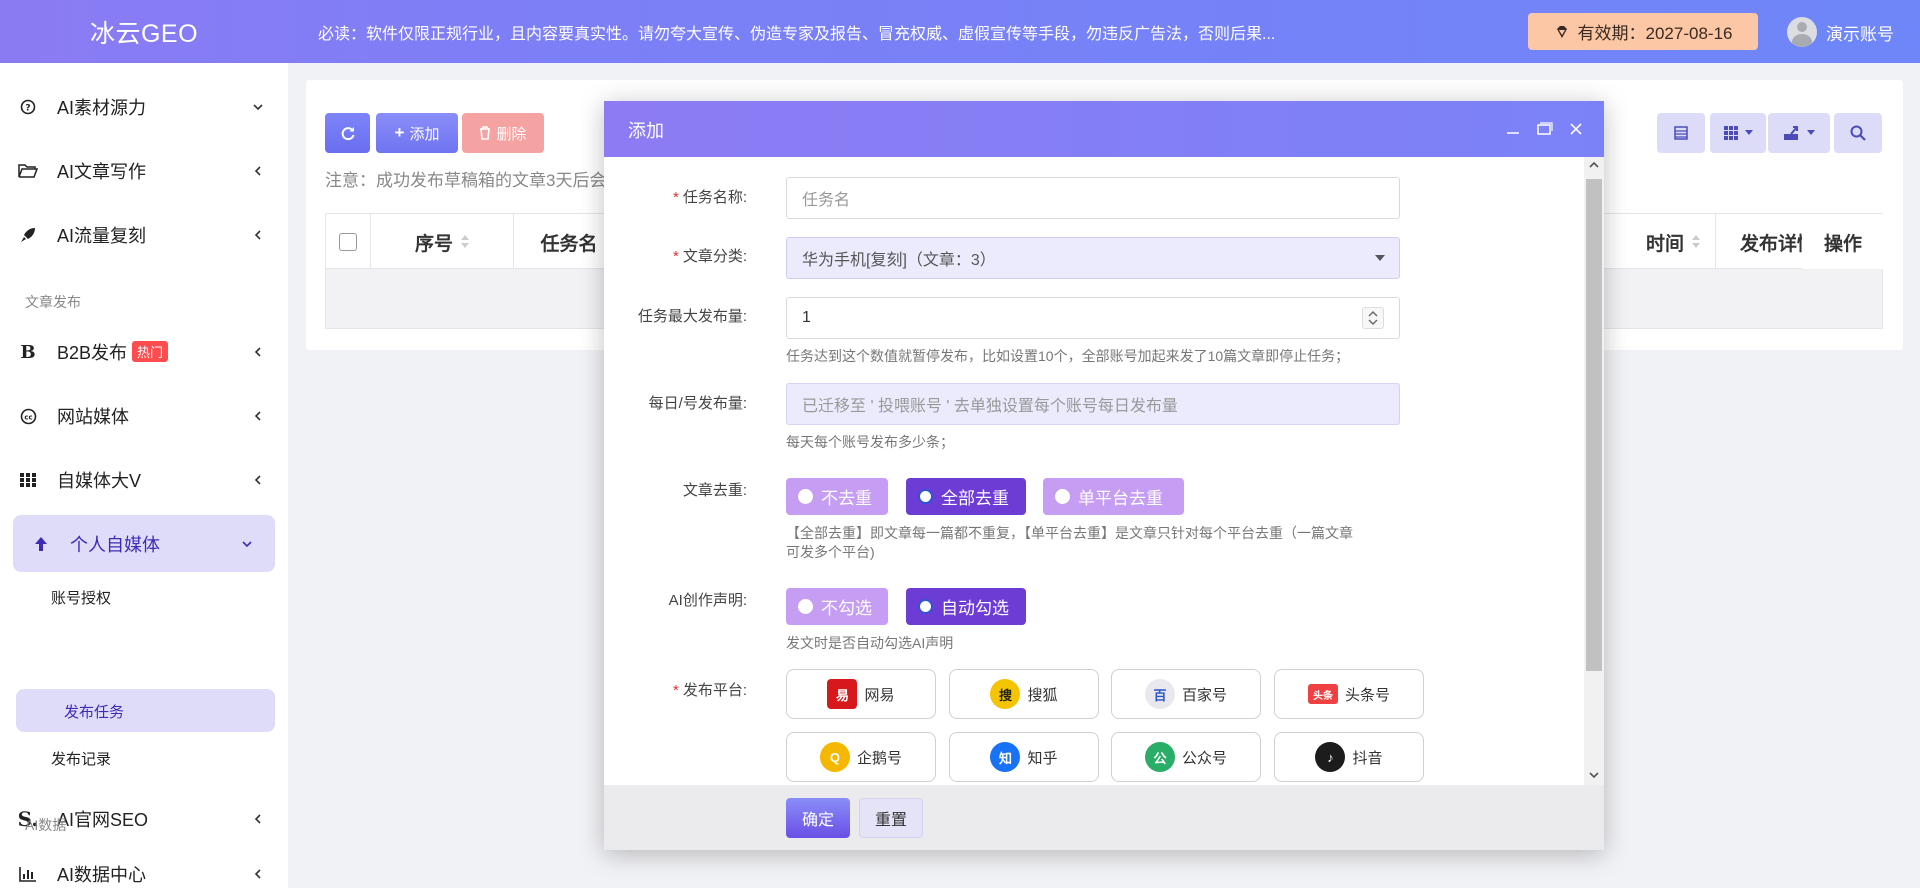 The image size is (1920, 888). What do you see at coordinates (1093, 258) in the screenshot?
I see `category-select: 华为手机[复刻]（文章：3）` at bounding box center [1093, 258].